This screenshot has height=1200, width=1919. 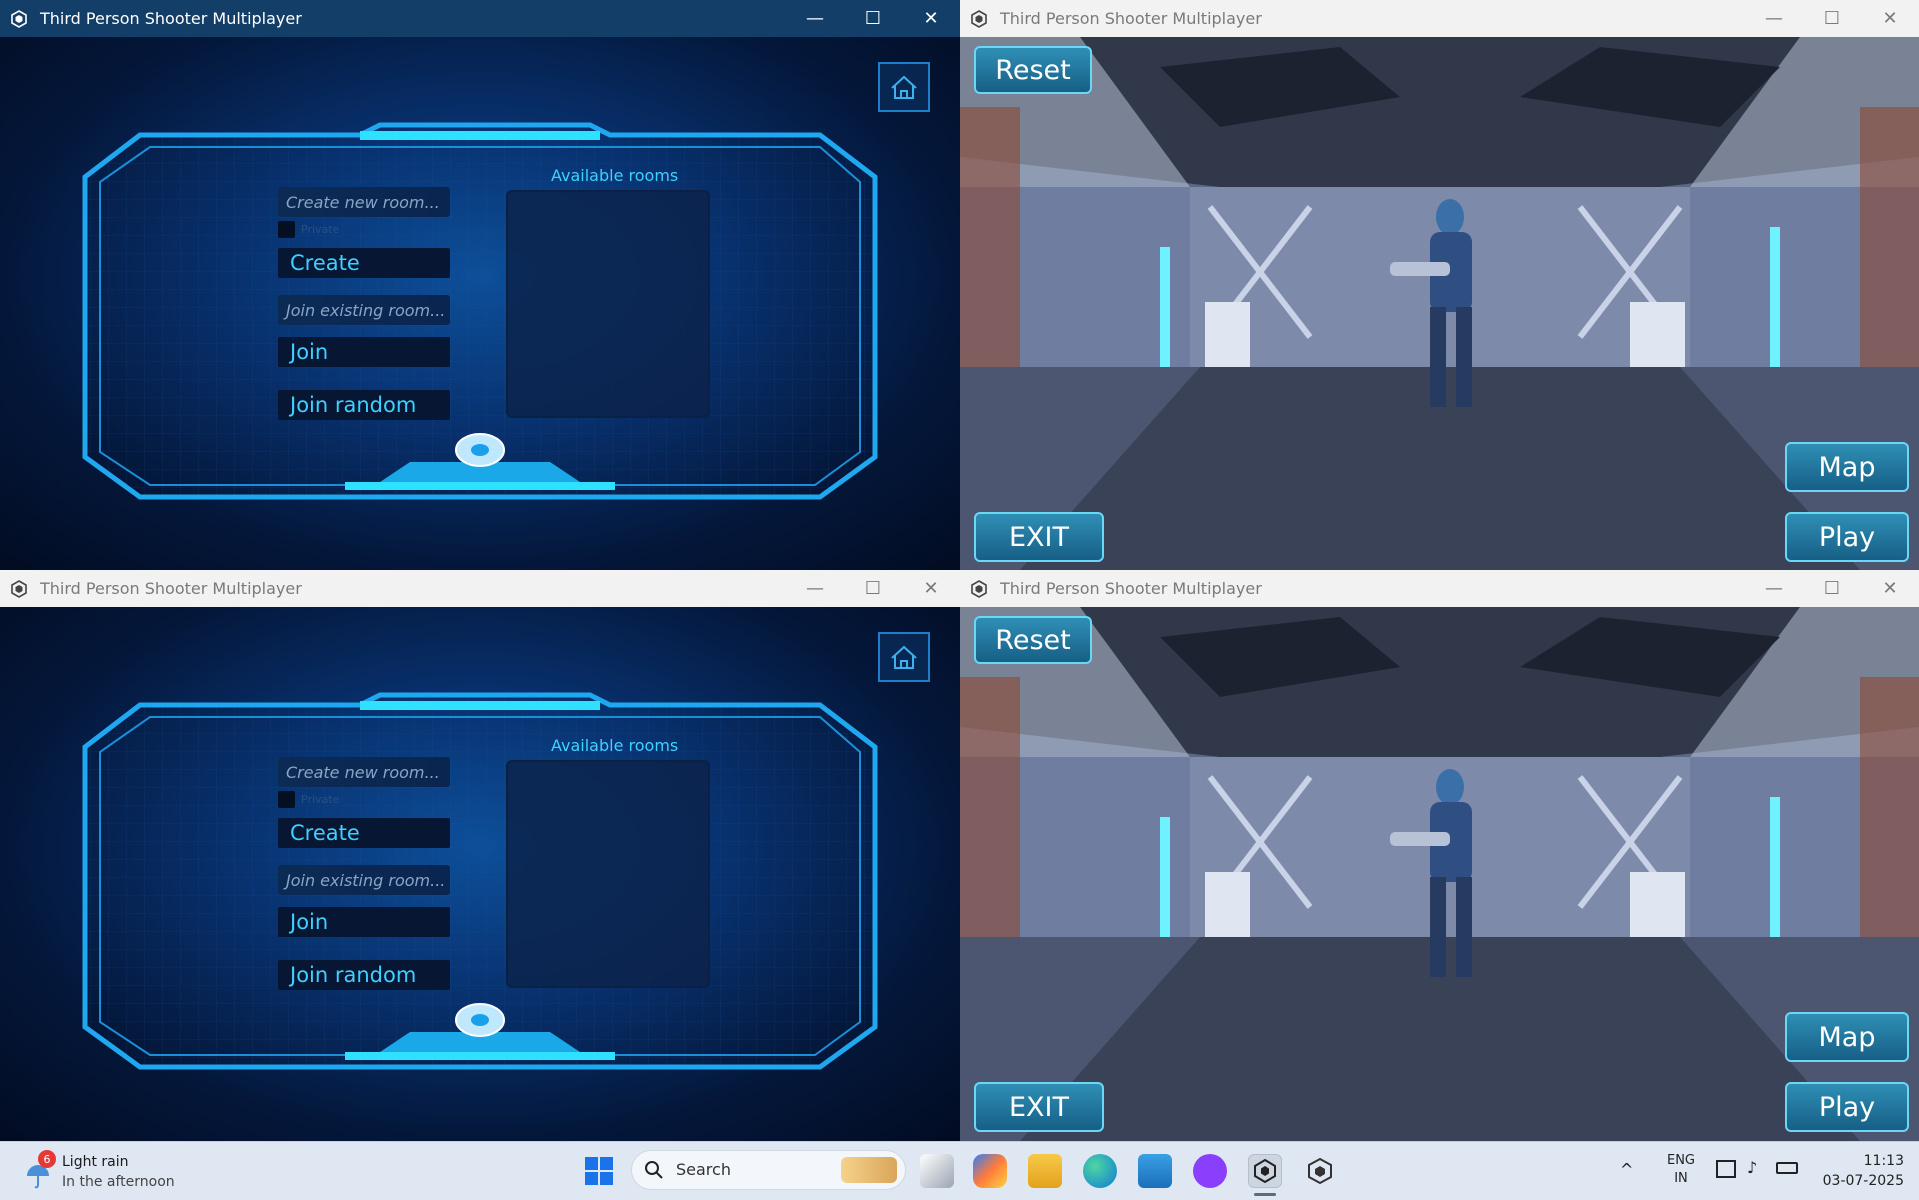 What do you see at coordinates (1752, 1167) in the screenshot?
I see `volume-icon: ♪` at bounding box center [1752, 1167].